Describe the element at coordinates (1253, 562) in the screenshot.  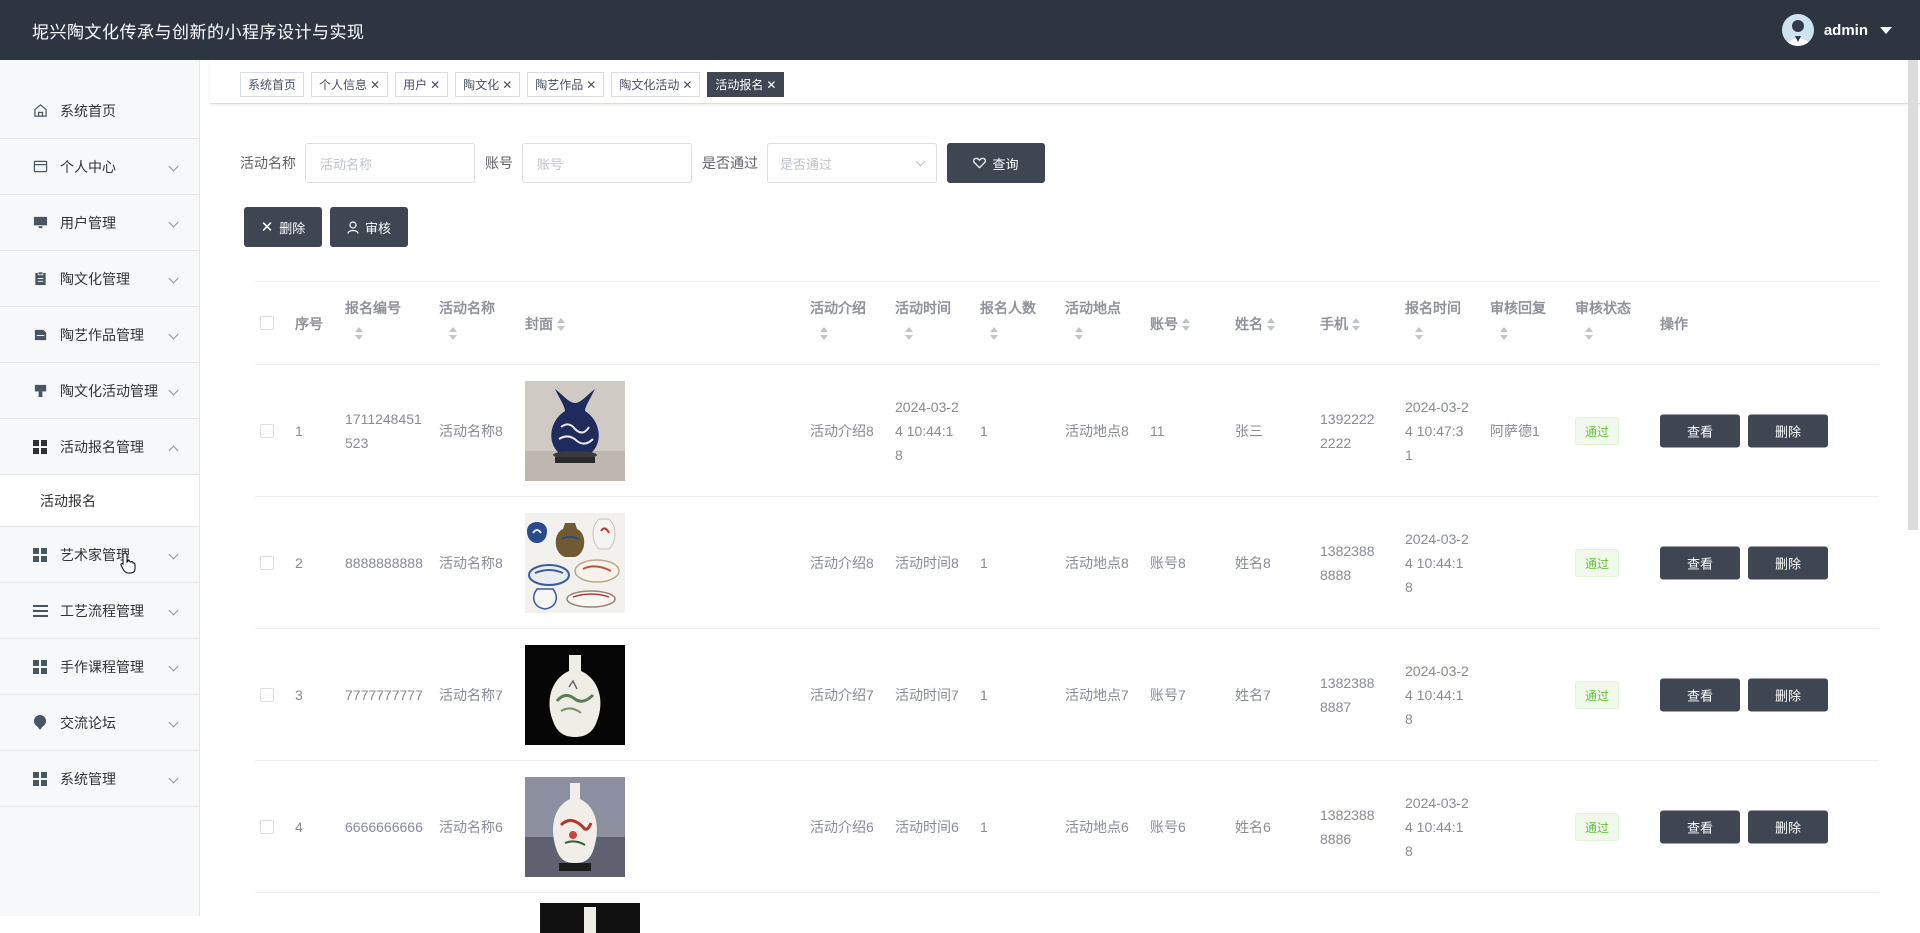
I see `cell-person: 姓名8` at that location.